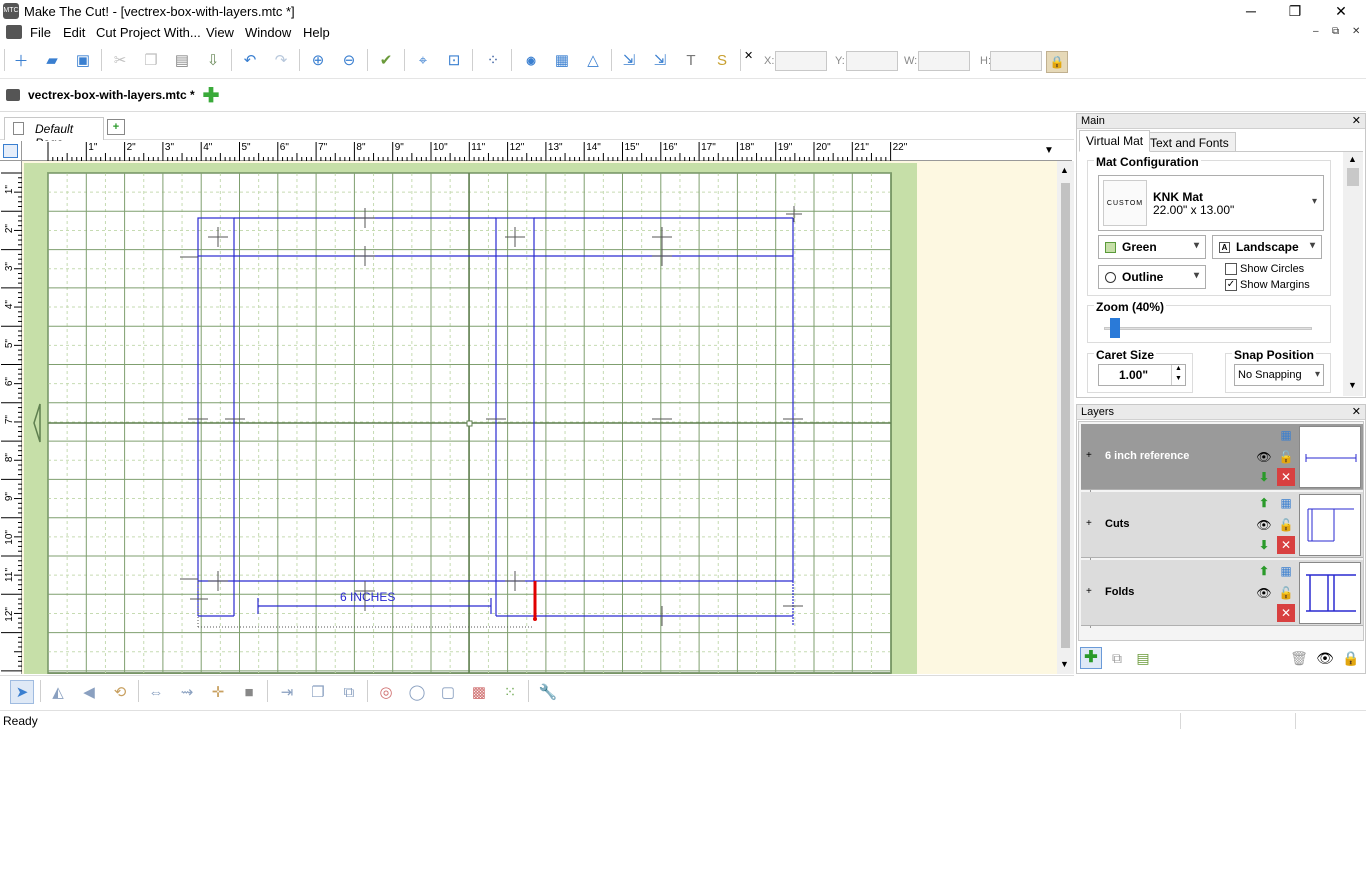 Image resolution: width=1366 pixels, height=884 pixels. What do you see at coordinates (151, 60) in the screenshot?
I see `copy-icon: ❐` at bounding box center [151, 60].